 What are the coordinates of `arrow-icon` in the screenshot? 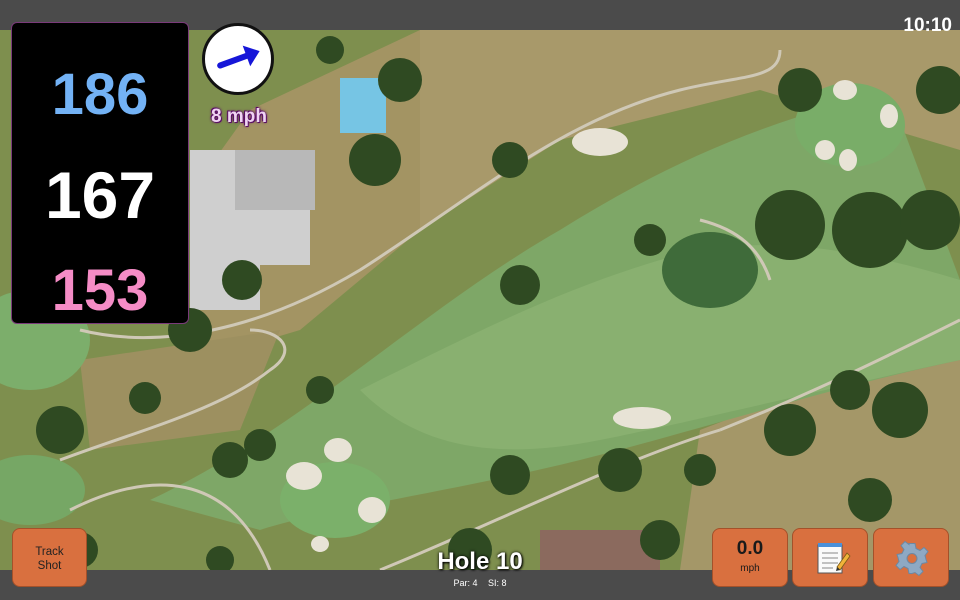 It's located at (238, 57).